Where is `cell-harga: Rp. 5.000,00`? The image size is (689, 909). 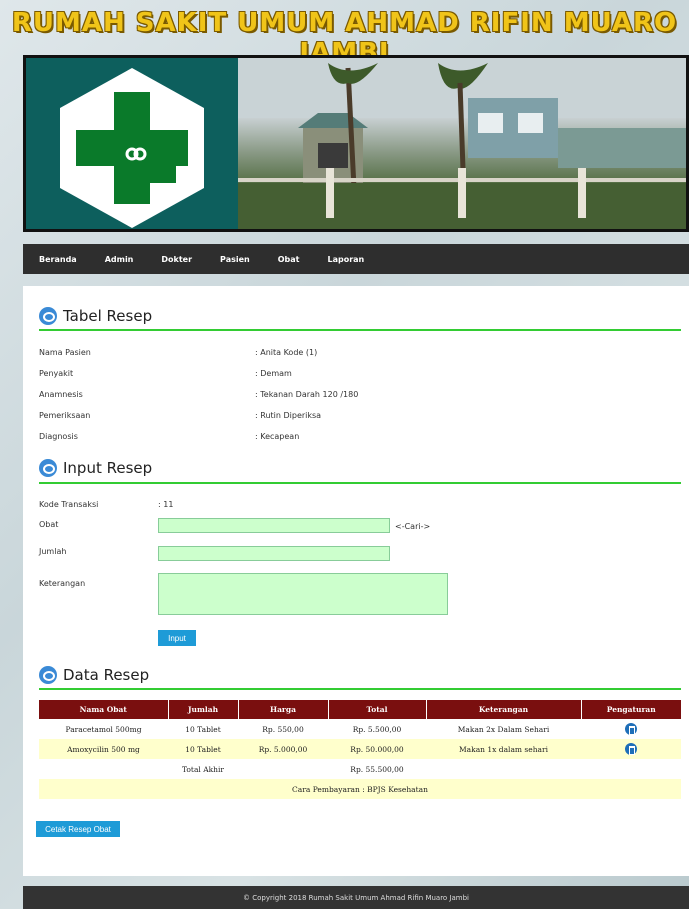 cell-harga: Rp. 5.000,00 is located at coordinates (283, 749).